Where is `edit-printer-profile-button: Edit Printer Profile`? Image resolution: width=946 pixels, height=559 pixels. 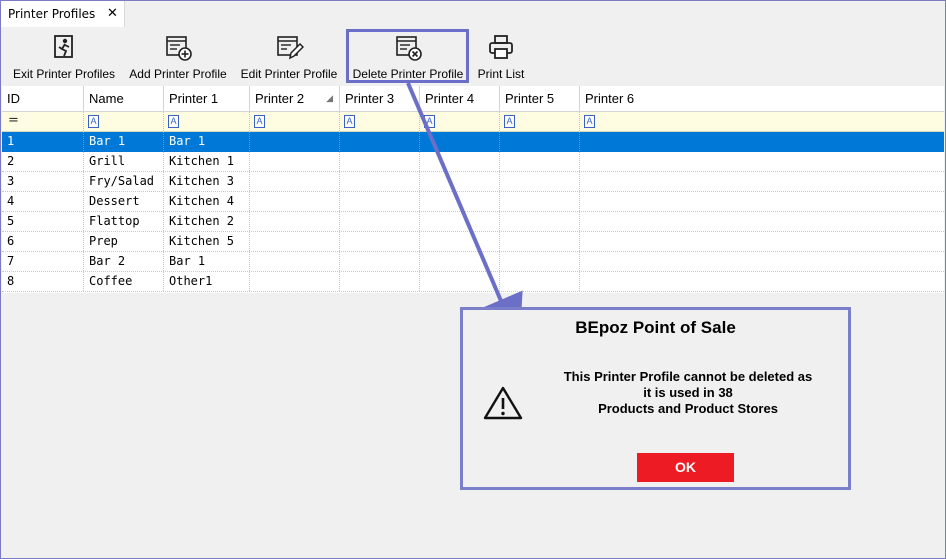
edit-printer-profile-button: Edit Printer Profile is located at coordinates (289, 55).